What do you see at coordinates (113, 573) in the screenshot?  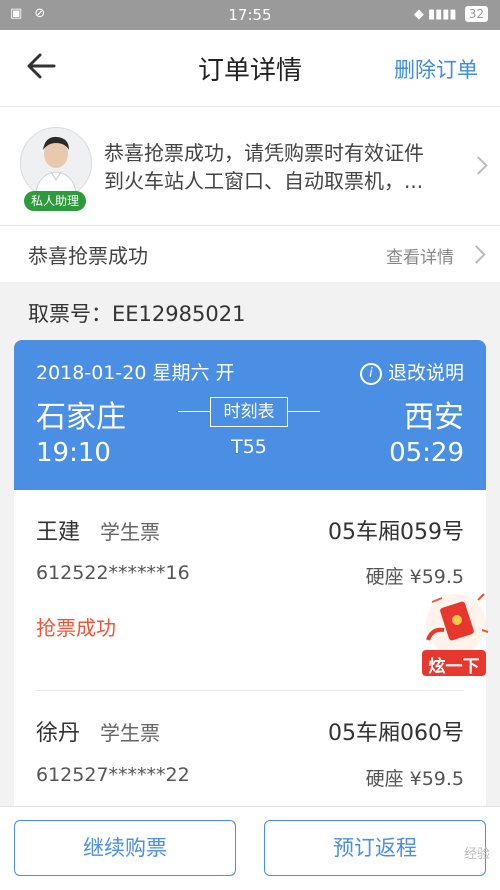 I see `id-number: 612522******16` at bounding box center [113, 573].